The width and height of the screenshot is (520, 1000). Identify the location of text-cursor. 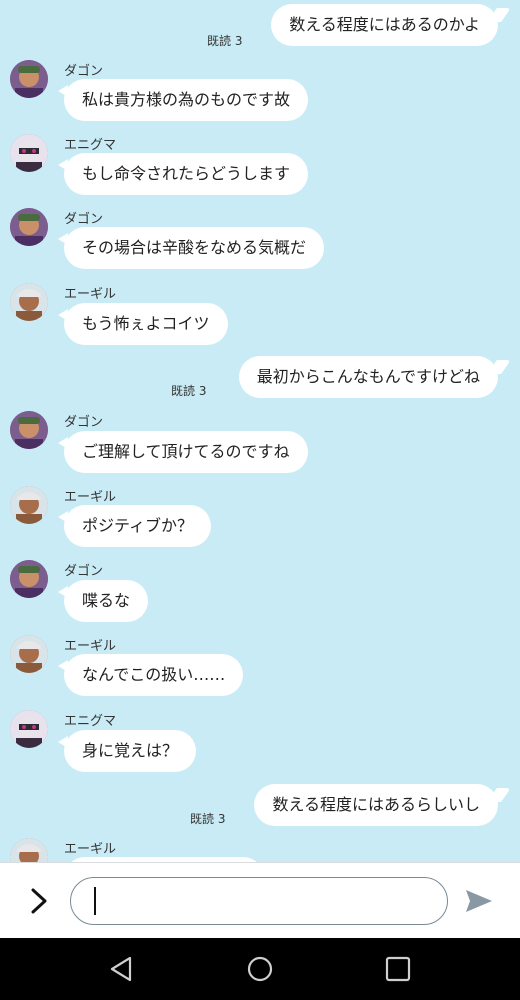
(95, 901).